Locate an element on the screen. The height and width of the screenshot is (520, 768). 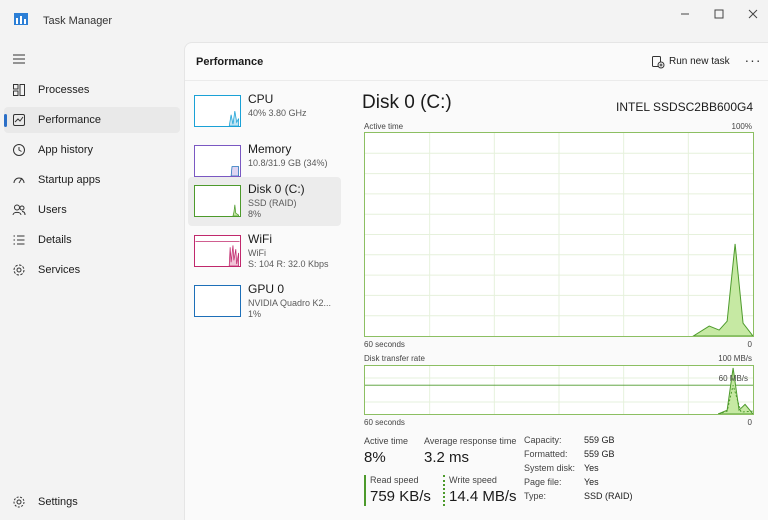
device-item-gpu-0: GPU 0 NVIDIA Quadro K2... 1% is located at coordinates (264, 301).